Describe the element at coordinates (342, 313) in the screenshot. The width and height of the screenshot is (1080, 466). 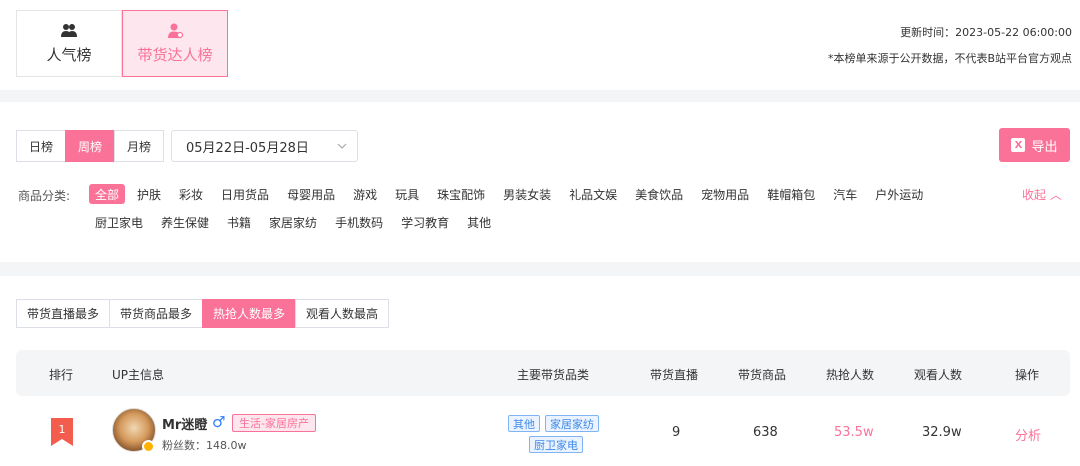
I see `sort-most-views: 观看人数最高` at that location.